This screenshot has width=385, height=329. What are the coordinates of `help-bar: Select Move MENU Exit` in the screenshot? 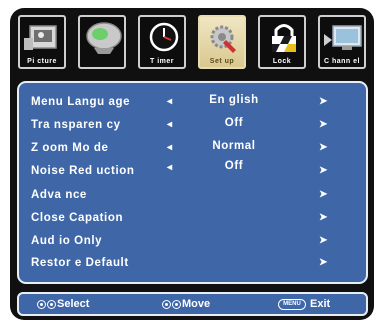 It's located at (192, 304).